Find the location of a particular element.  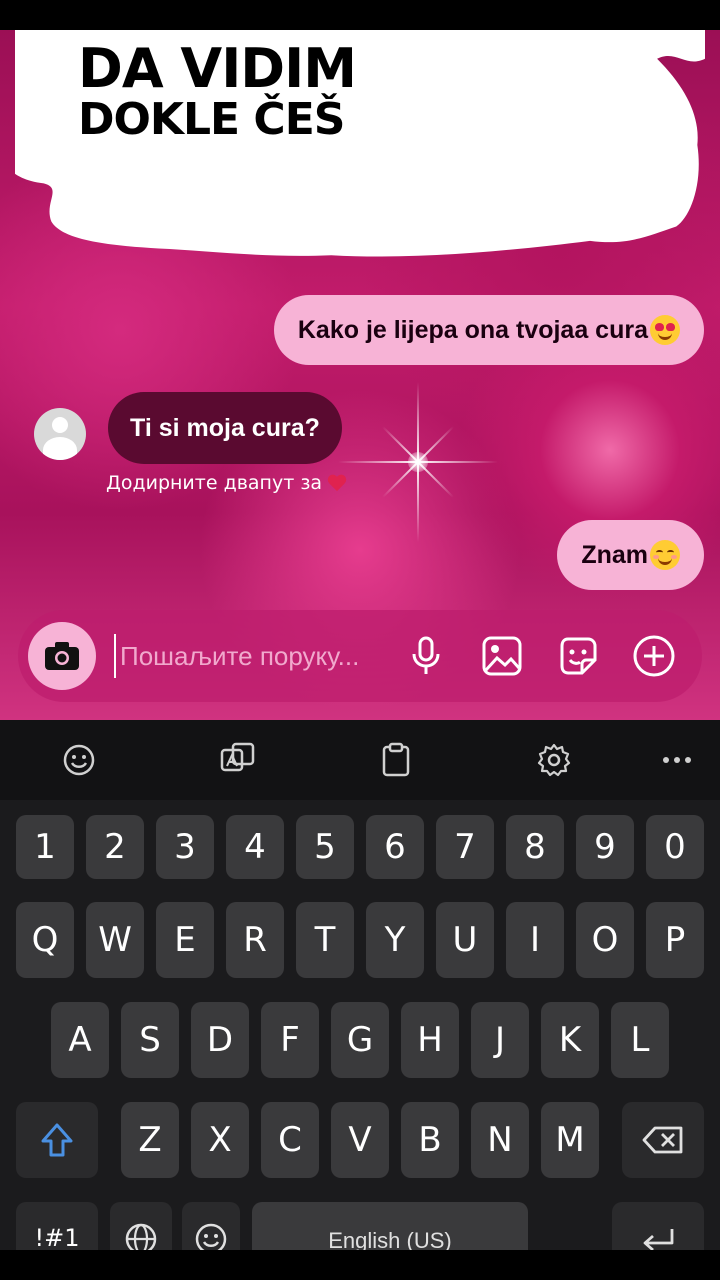

outgoing-message: Kako je lijepa ona tvojaa cura is located at coordinates (488, 330).